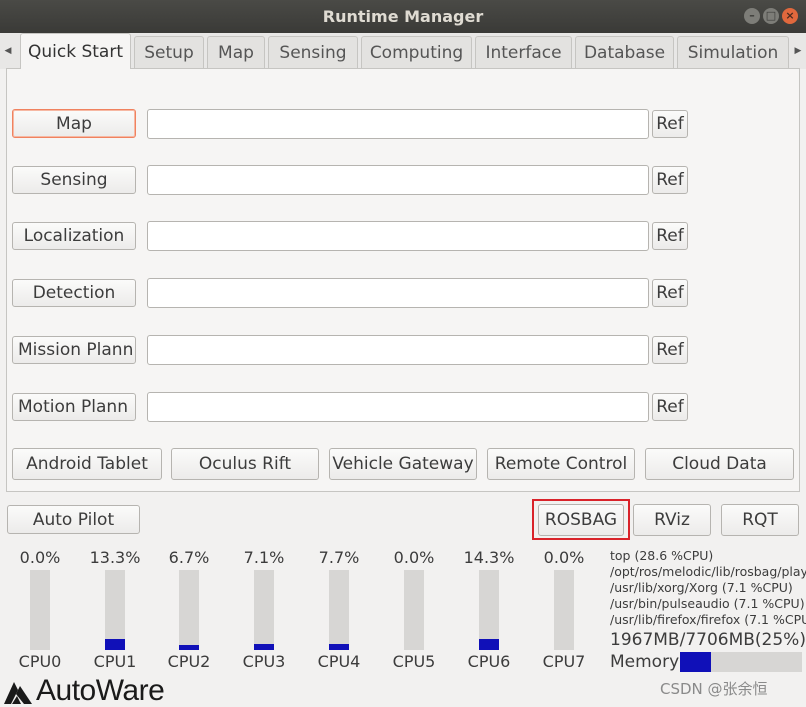  What do you see at coordinates (100, 690) in the screenshot?
I see `autoware-logo-text: AutoWare` at bounding box center [100, 690].